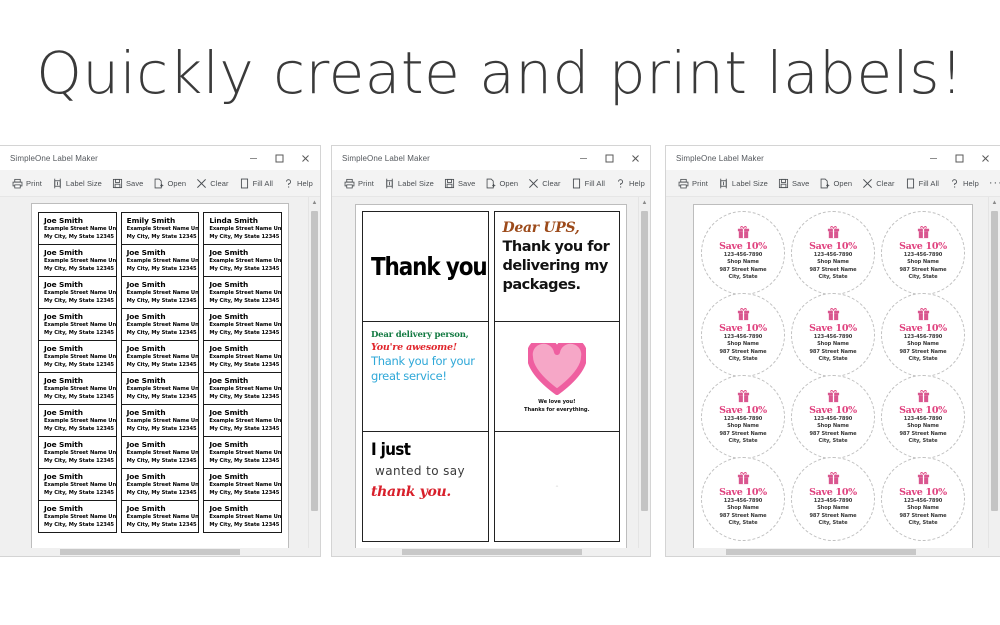 Image resolution: width=1000 pixels, height=625 pixels. I want to click on label-thank-you: Thank you!, so click(425, 266).